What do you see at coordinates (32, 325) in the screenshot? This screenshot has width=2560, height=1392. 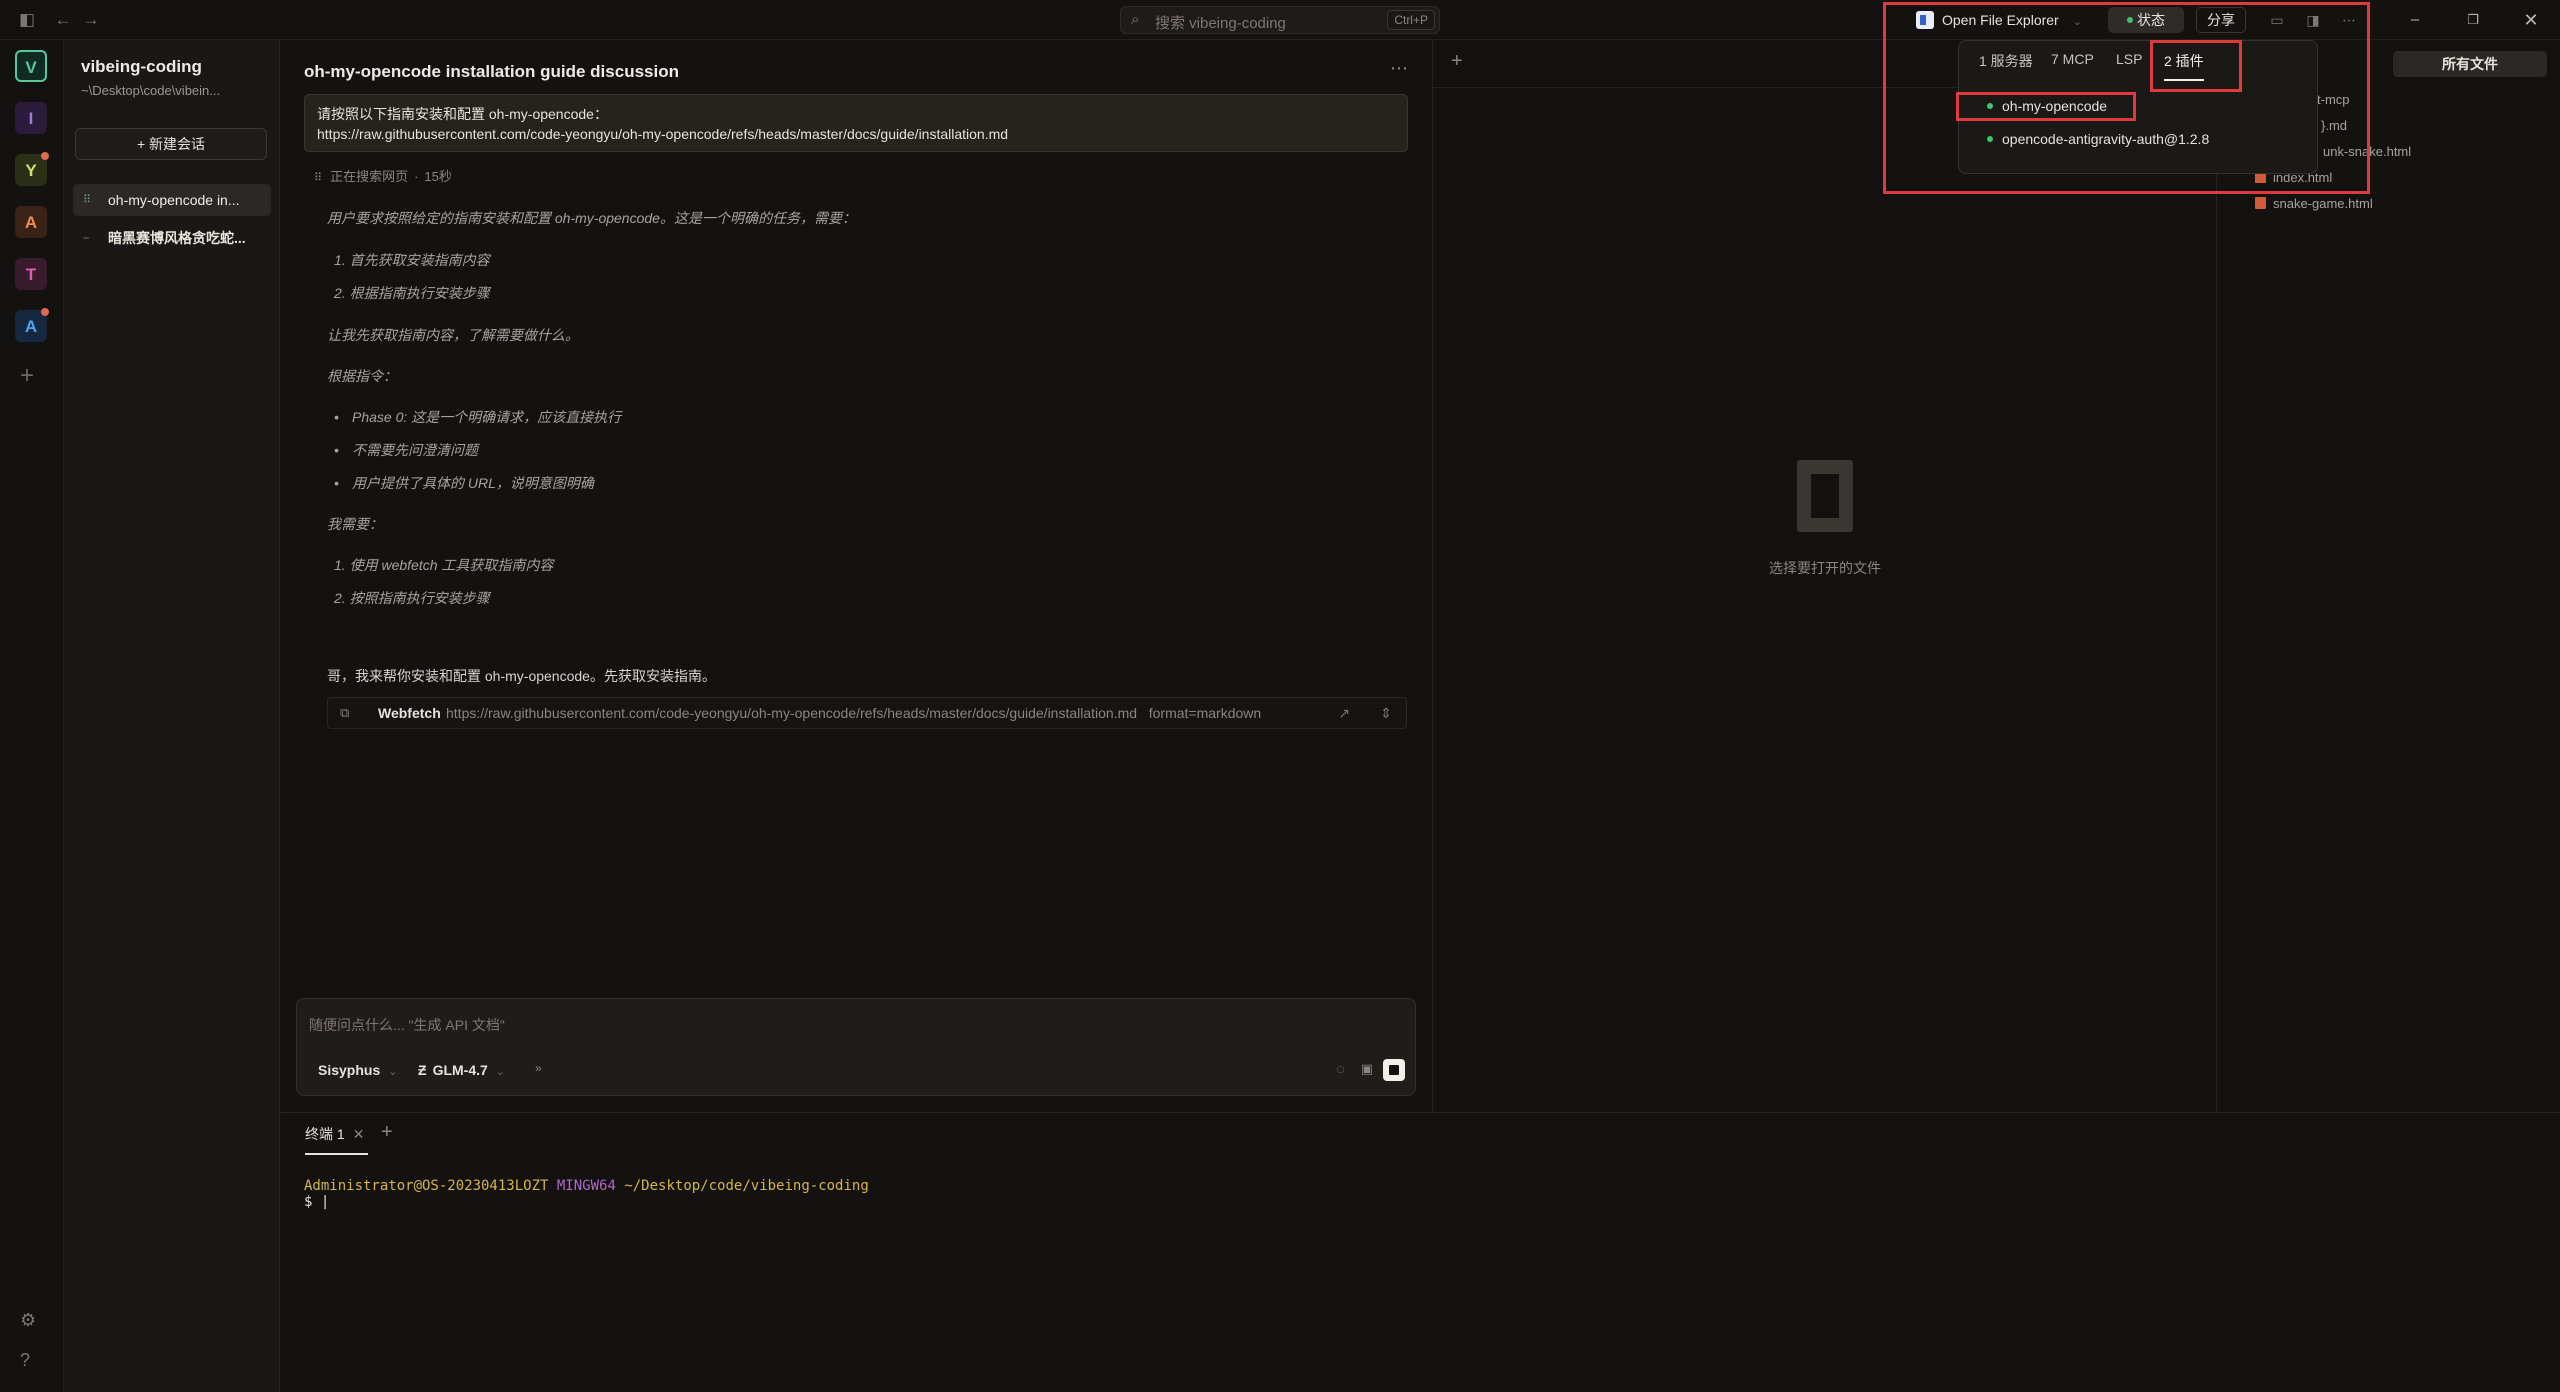 I see `project-a2-avatar: A` at bounding box center [32, 325].